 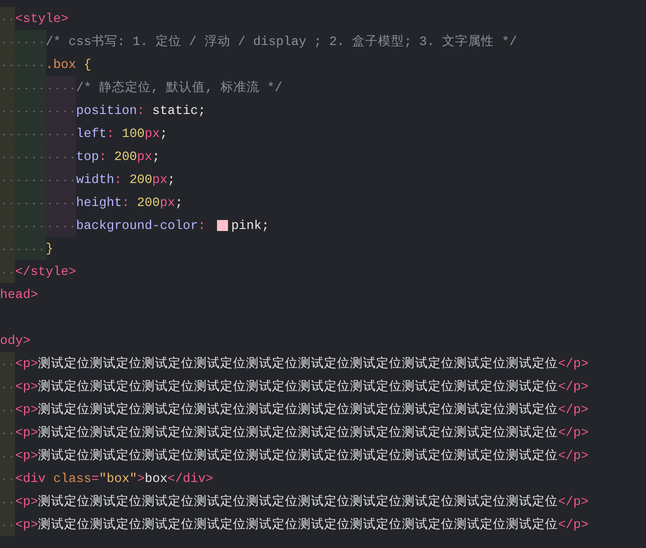 What do you see at coordinates (179, 88) in the screenshot?
I see `code-line: /* 静态定位, 默认值, 标准流 */` at bounding box center [179, 88].